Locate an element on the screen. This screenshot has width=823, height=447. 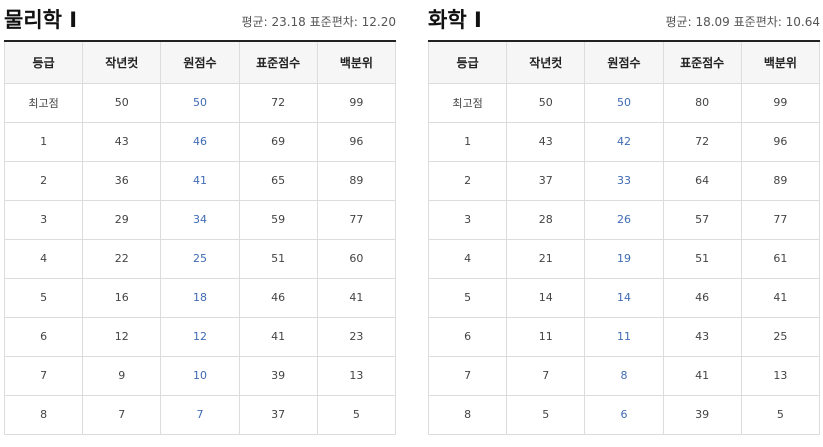
cell-standard-score: 69 is located at coordinates (278, 141).